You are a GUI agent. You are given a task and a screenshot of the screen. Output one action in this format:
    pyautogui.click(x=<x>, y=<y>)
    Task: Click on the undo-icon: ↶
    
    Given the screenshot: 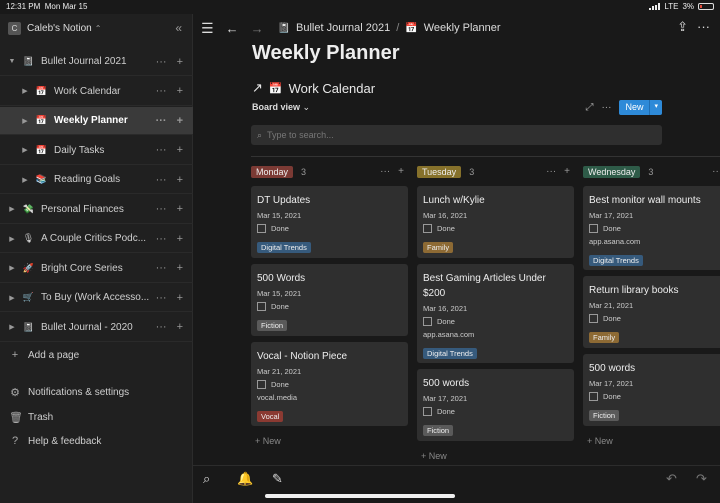 What is the action you would take?
    pyautogui.click(x=671, y=479)
    